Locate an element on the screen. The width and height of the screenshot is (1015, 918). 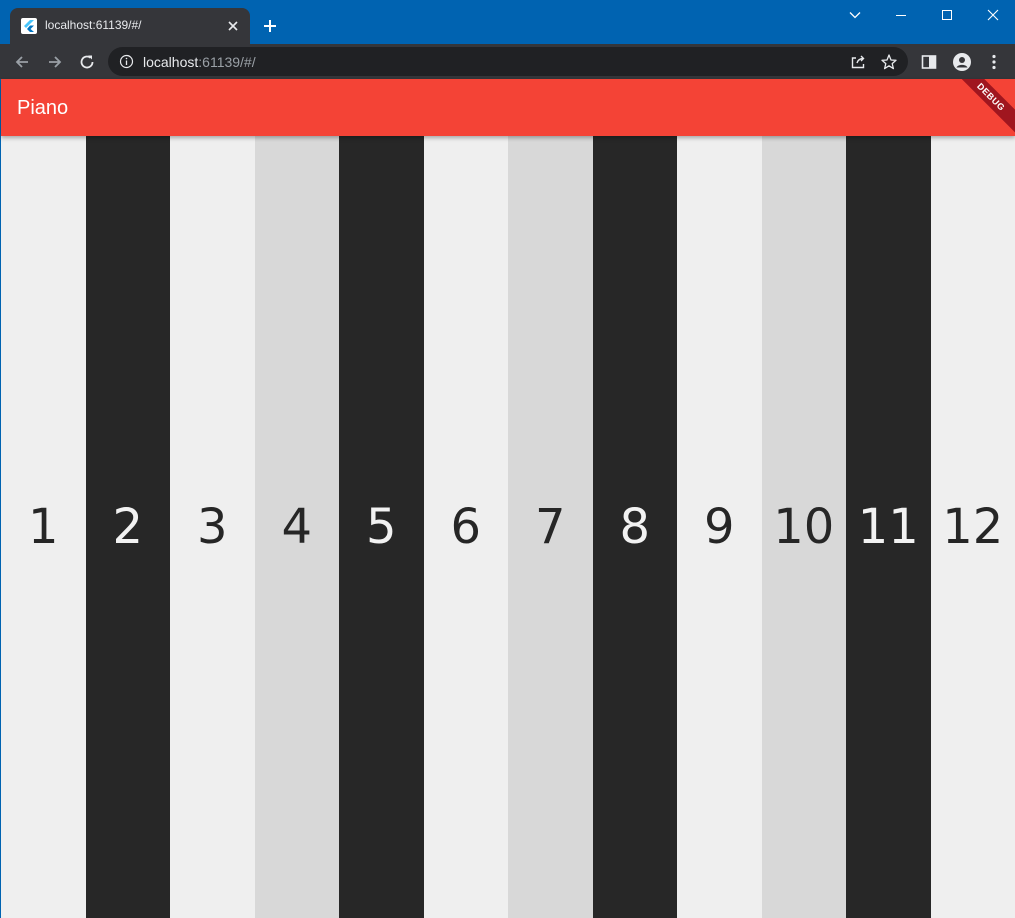
piano-key: 10 is located at coordinates (803, 527).